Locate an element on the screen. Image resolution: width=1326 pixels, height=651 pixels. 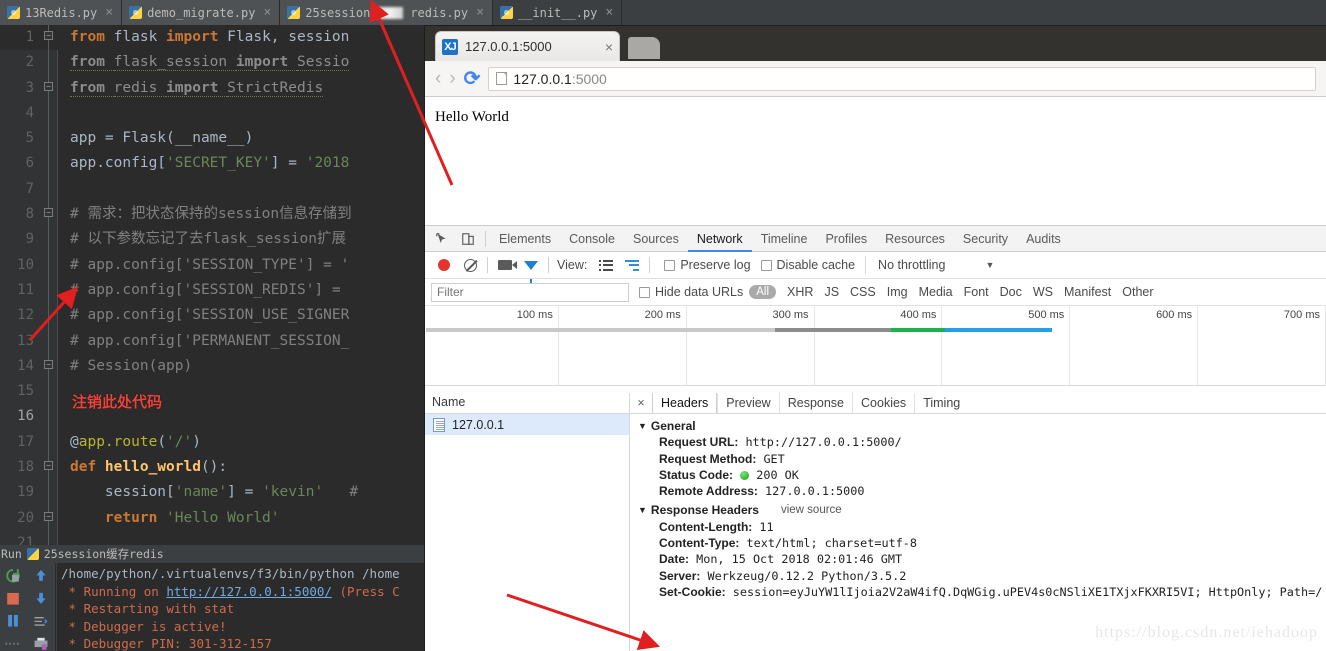
filter-type-xhr: XHR is located at coordinates (800, 292).